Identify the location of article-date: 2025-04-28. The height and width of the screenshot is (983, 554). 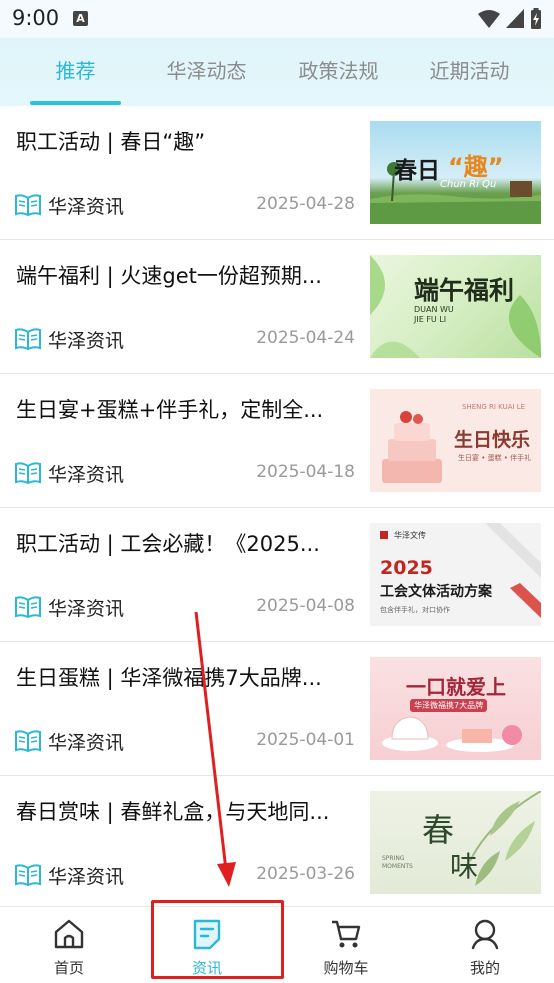
(305, 204).